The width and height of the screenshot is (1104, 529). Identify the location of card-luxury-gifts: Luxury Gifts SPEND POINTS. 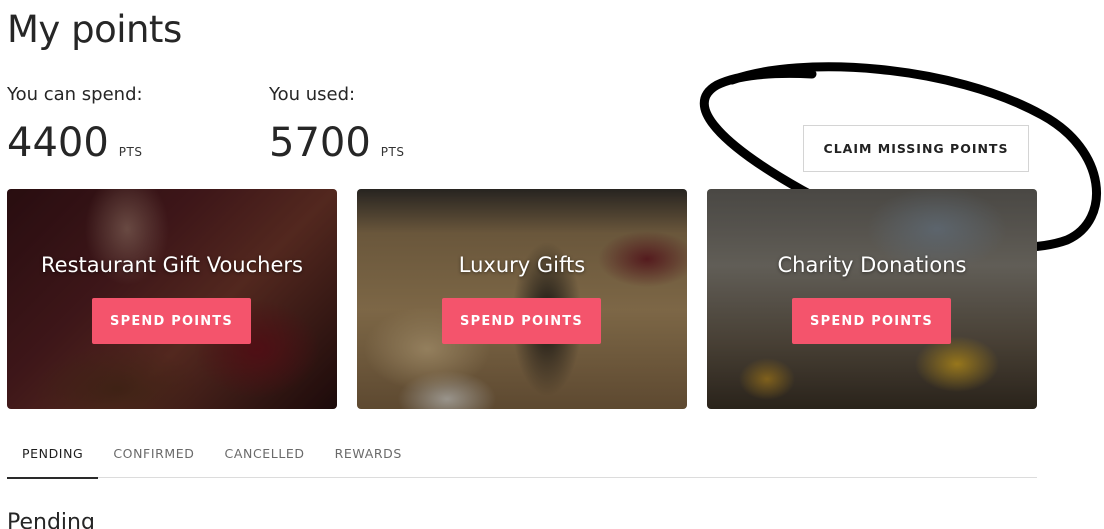
(522, 299).